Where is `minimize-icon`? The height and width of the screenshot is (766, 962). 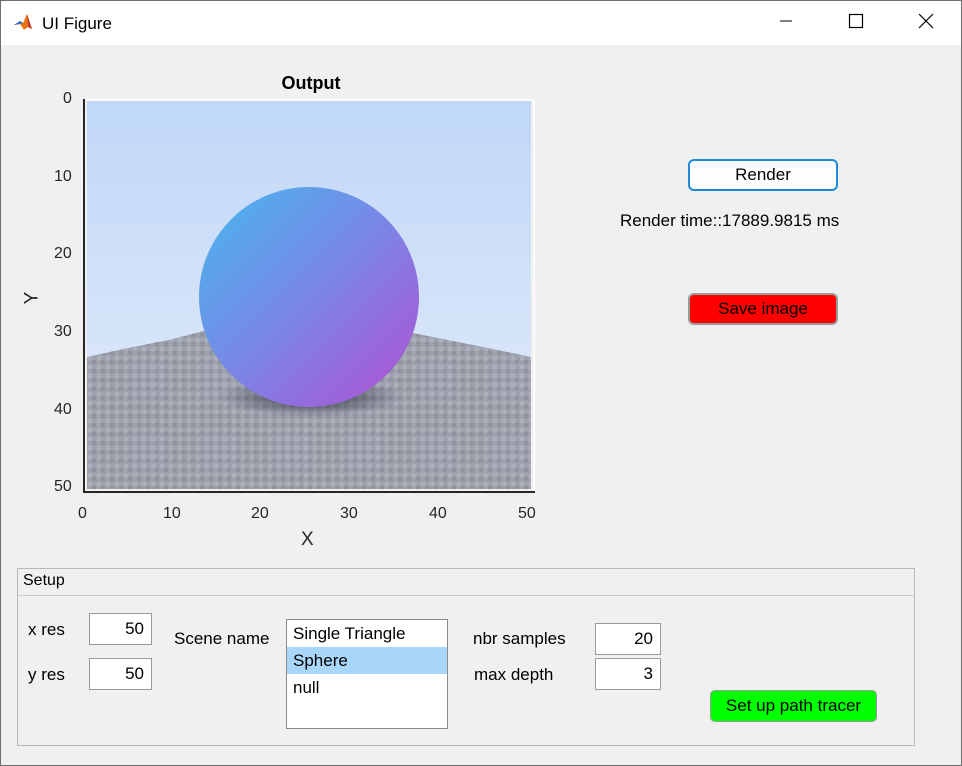
minimize-icon is located at coordinates (786, 23).